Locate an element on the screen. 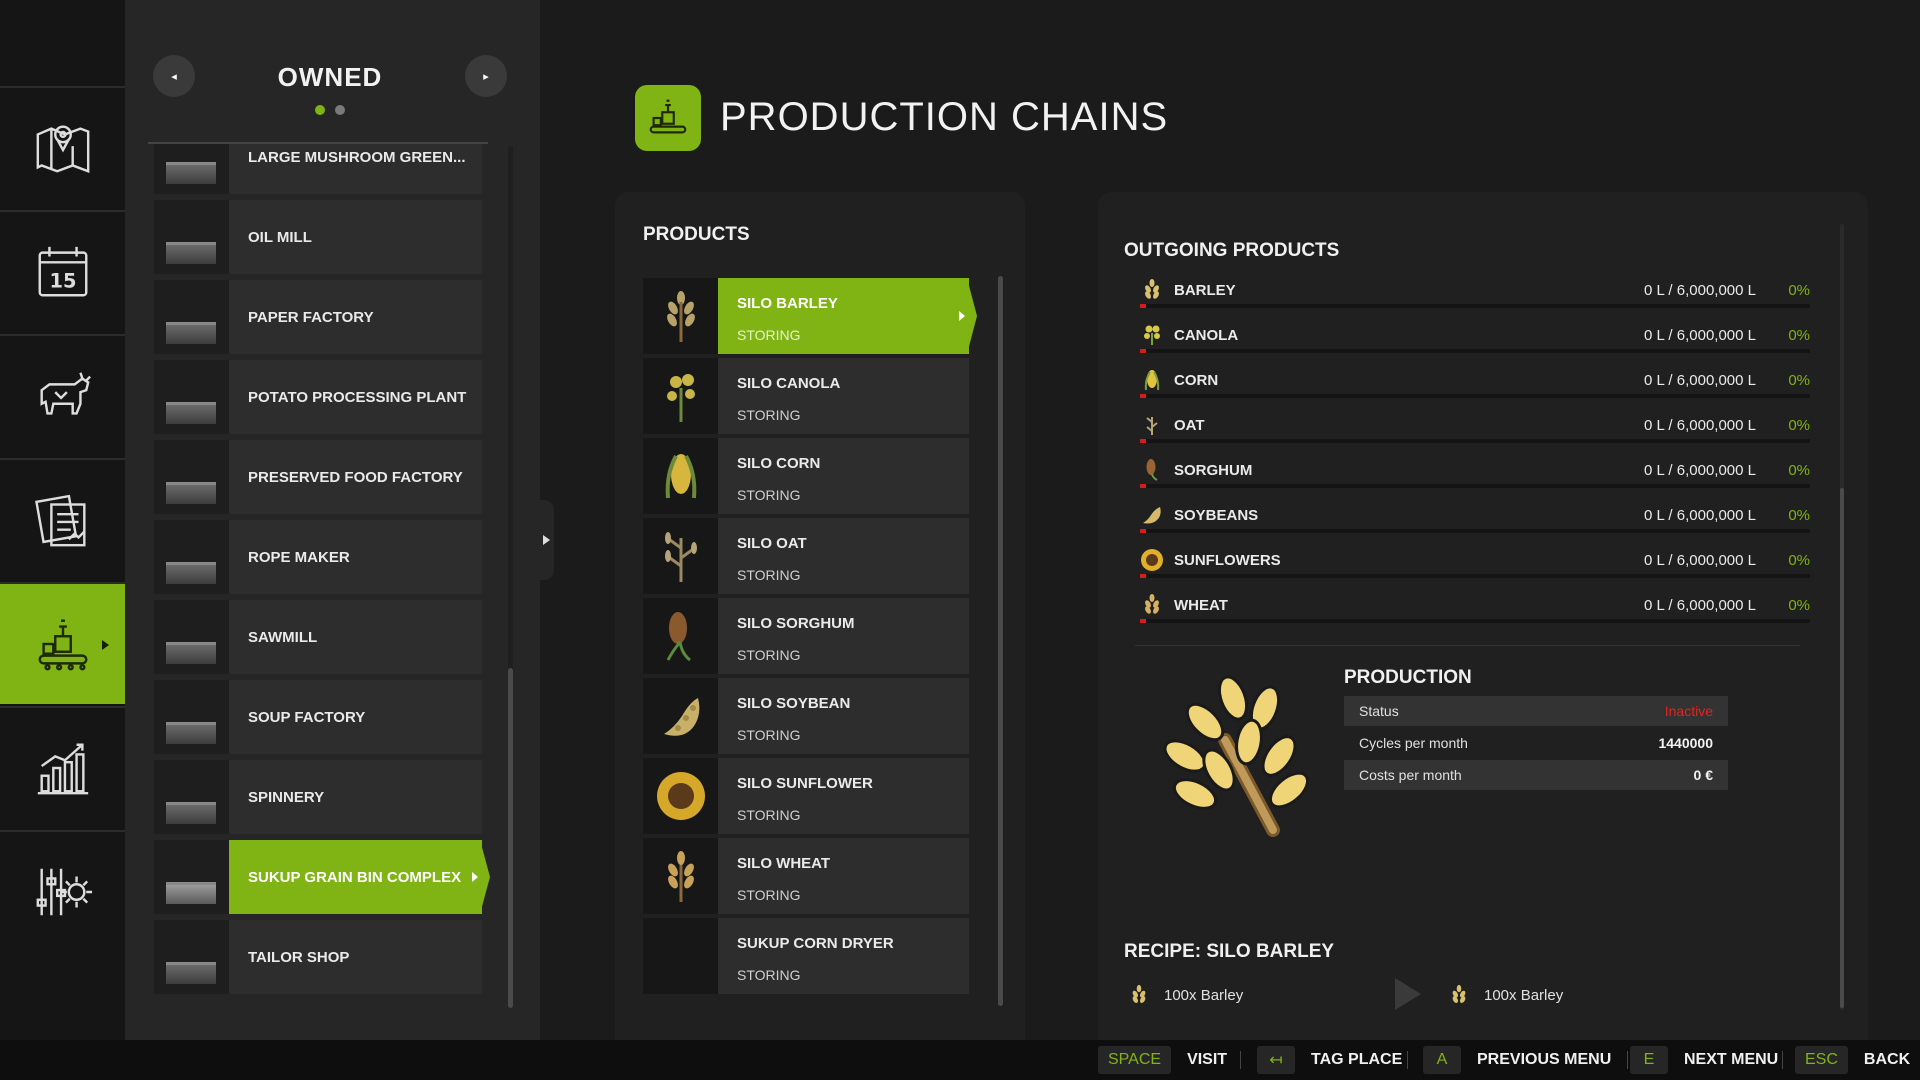  outgoing-row-canola: CANOLA 0 L / 6,000,000 L 0% is located at coordinates (1475, 339).